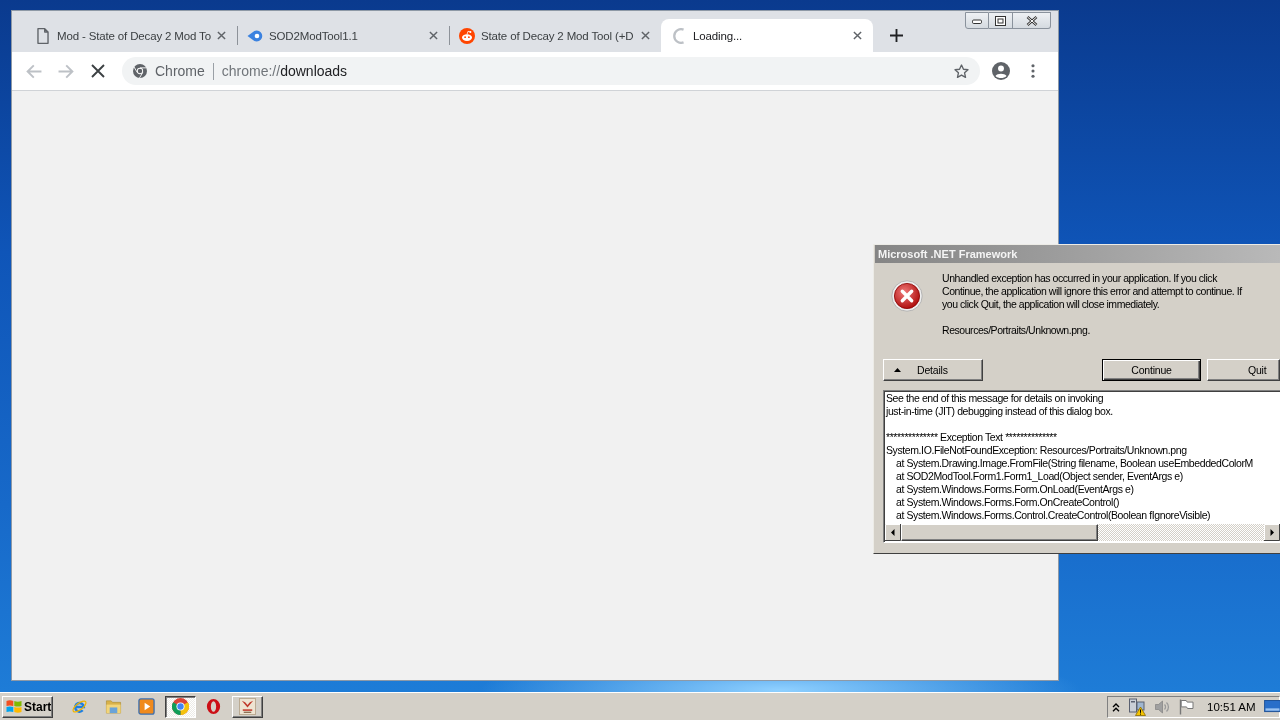  I want to click on windows-flag-icon, so click(14, 706).